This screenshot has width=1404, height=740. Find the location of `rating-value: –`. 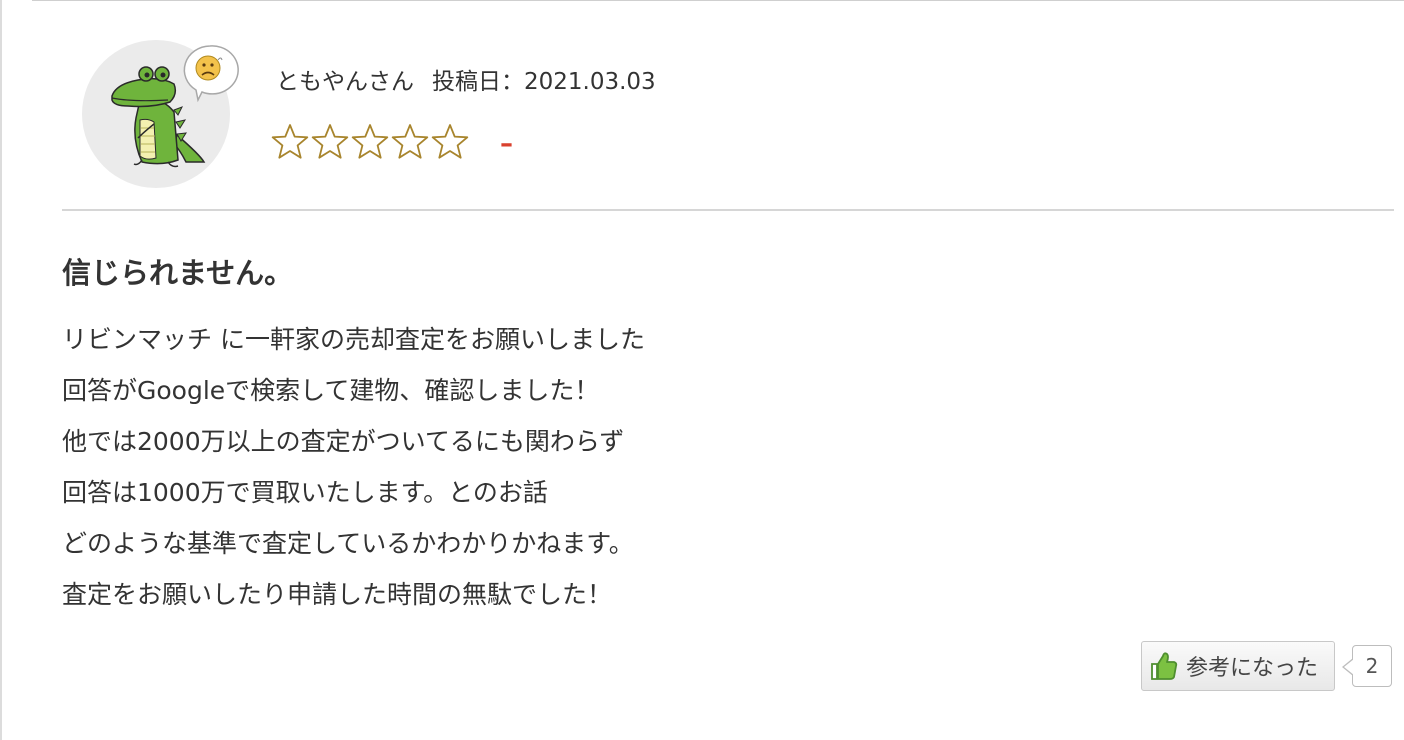

rating-value: – is located at coordinates (506, 144).